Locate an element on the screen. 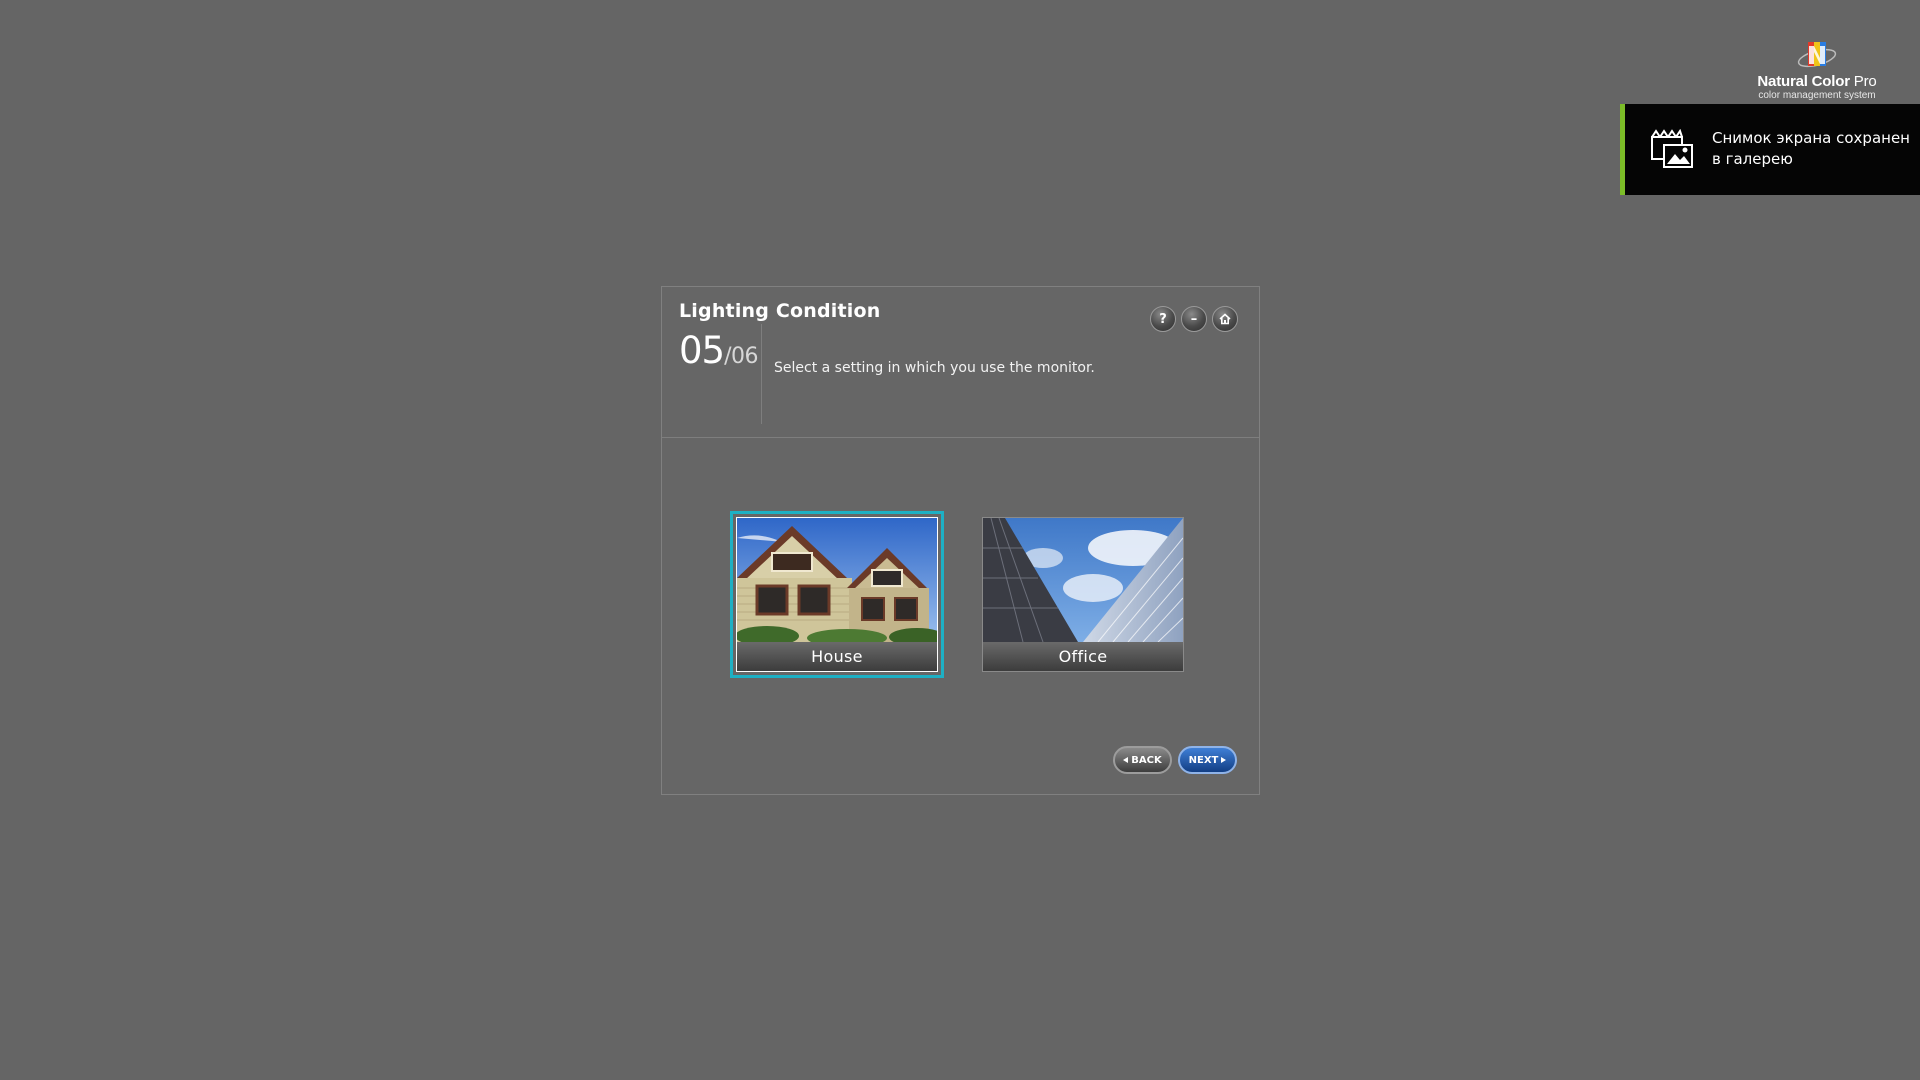 This screenshot has width=1920, height=1080. option-house: House is located at coordinates (837, 594).